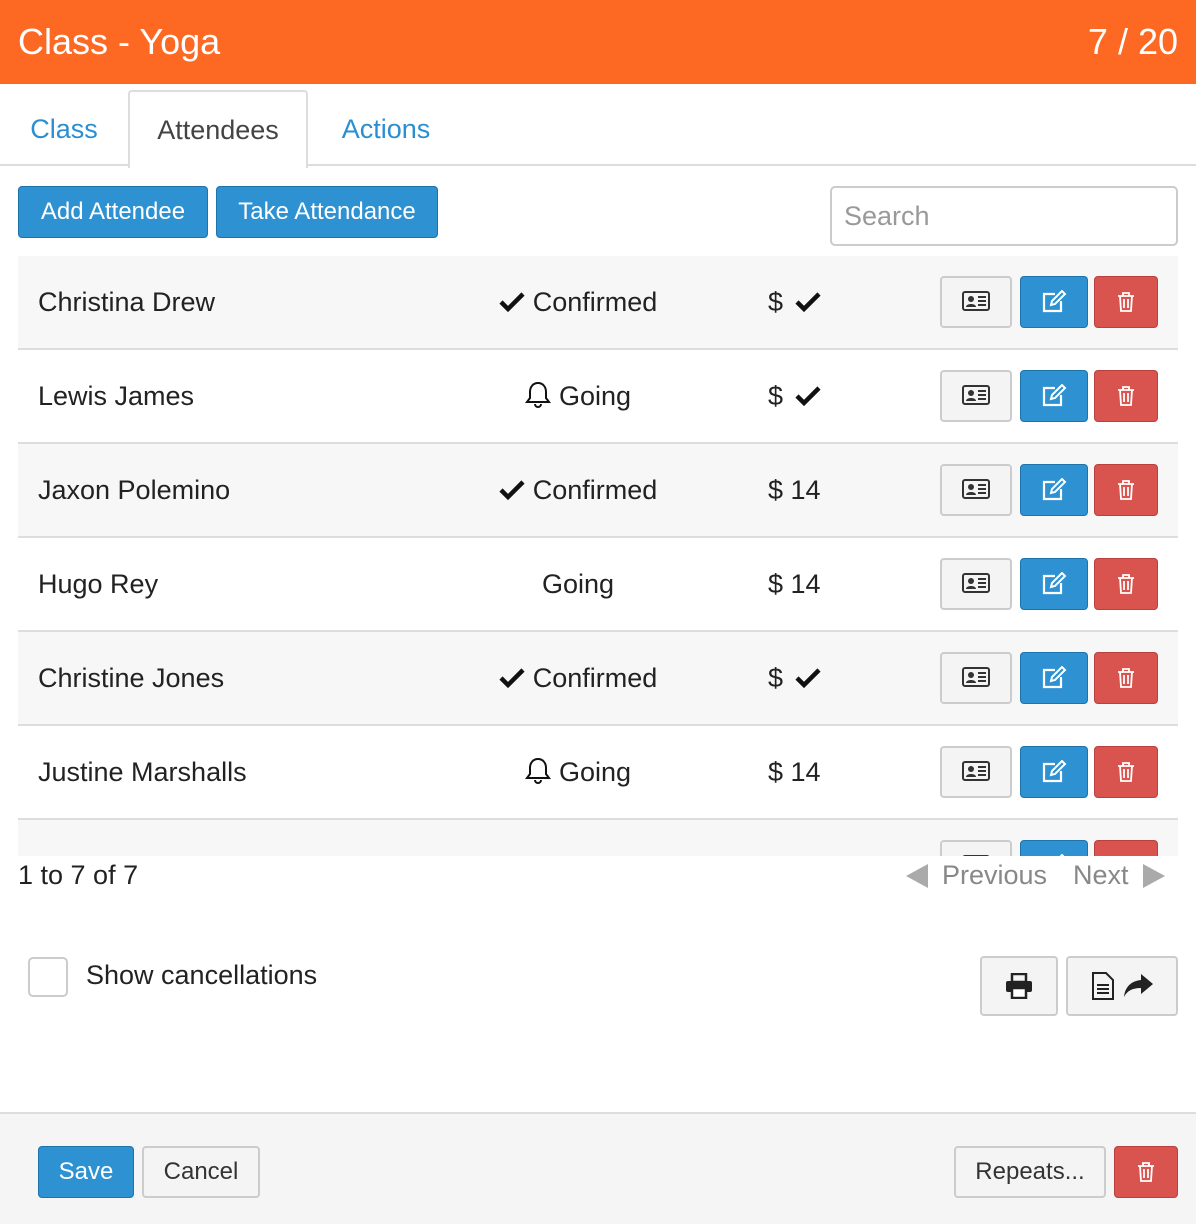 The image size is (1196, 1224). I want to click on tab-class: Class, so click(64, 129).